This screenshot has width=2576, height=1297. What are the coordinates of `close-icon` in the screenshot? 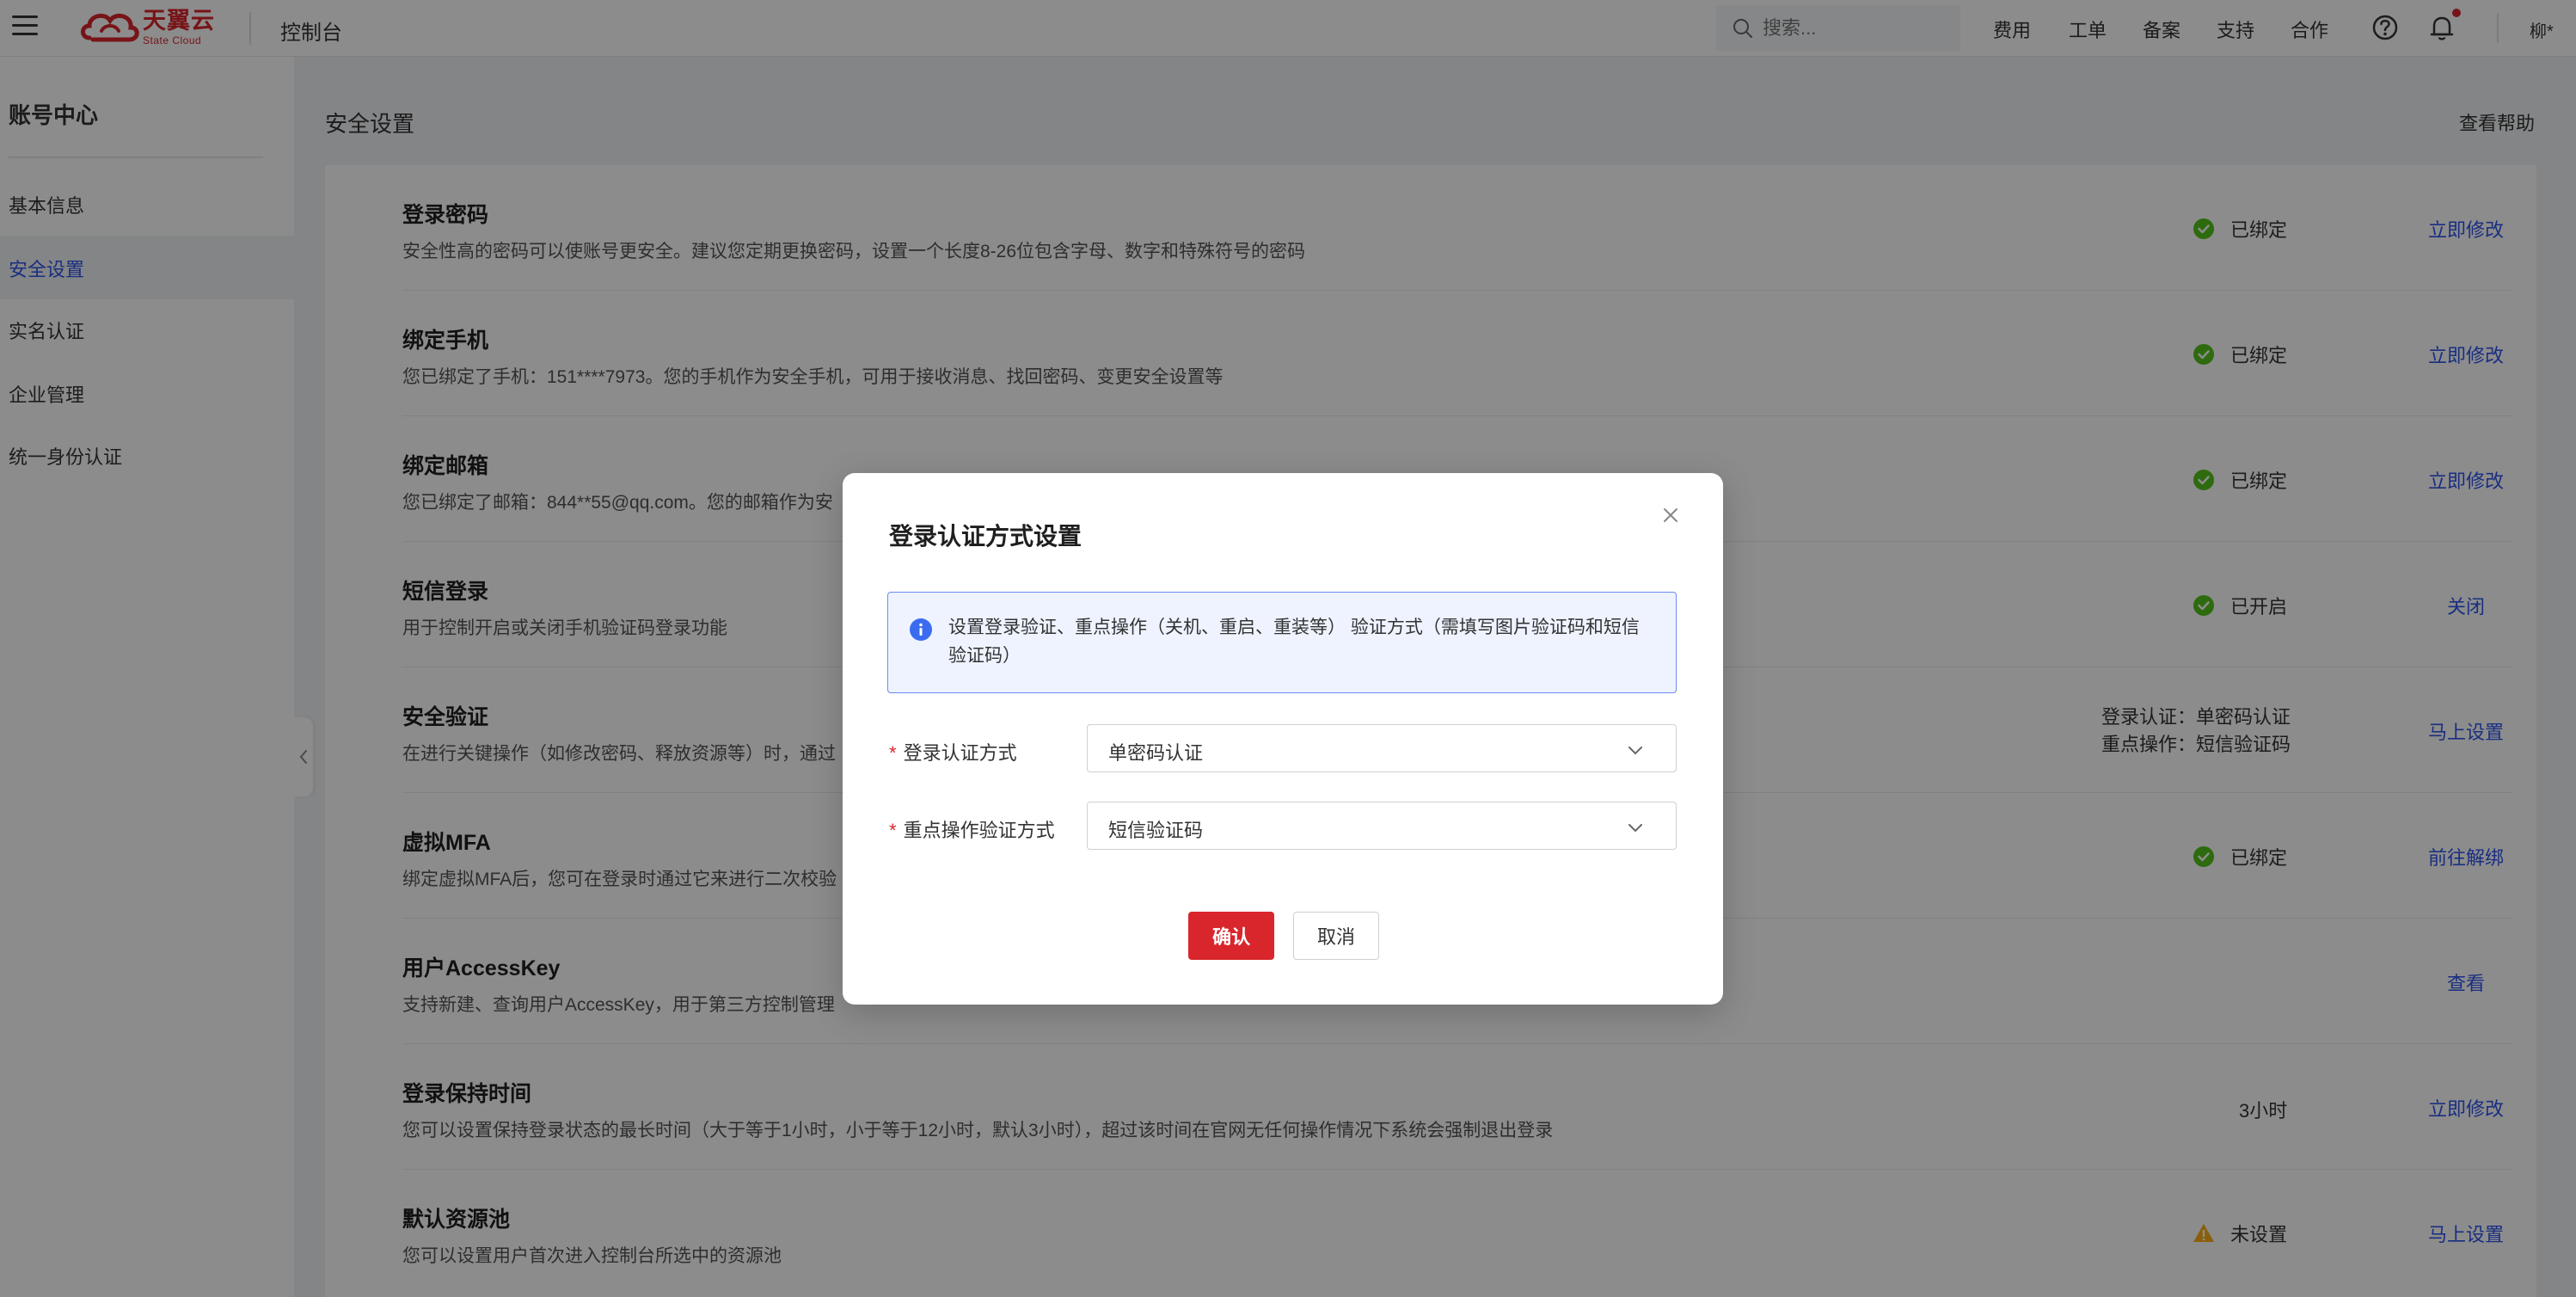 It's located at (1671, 515).